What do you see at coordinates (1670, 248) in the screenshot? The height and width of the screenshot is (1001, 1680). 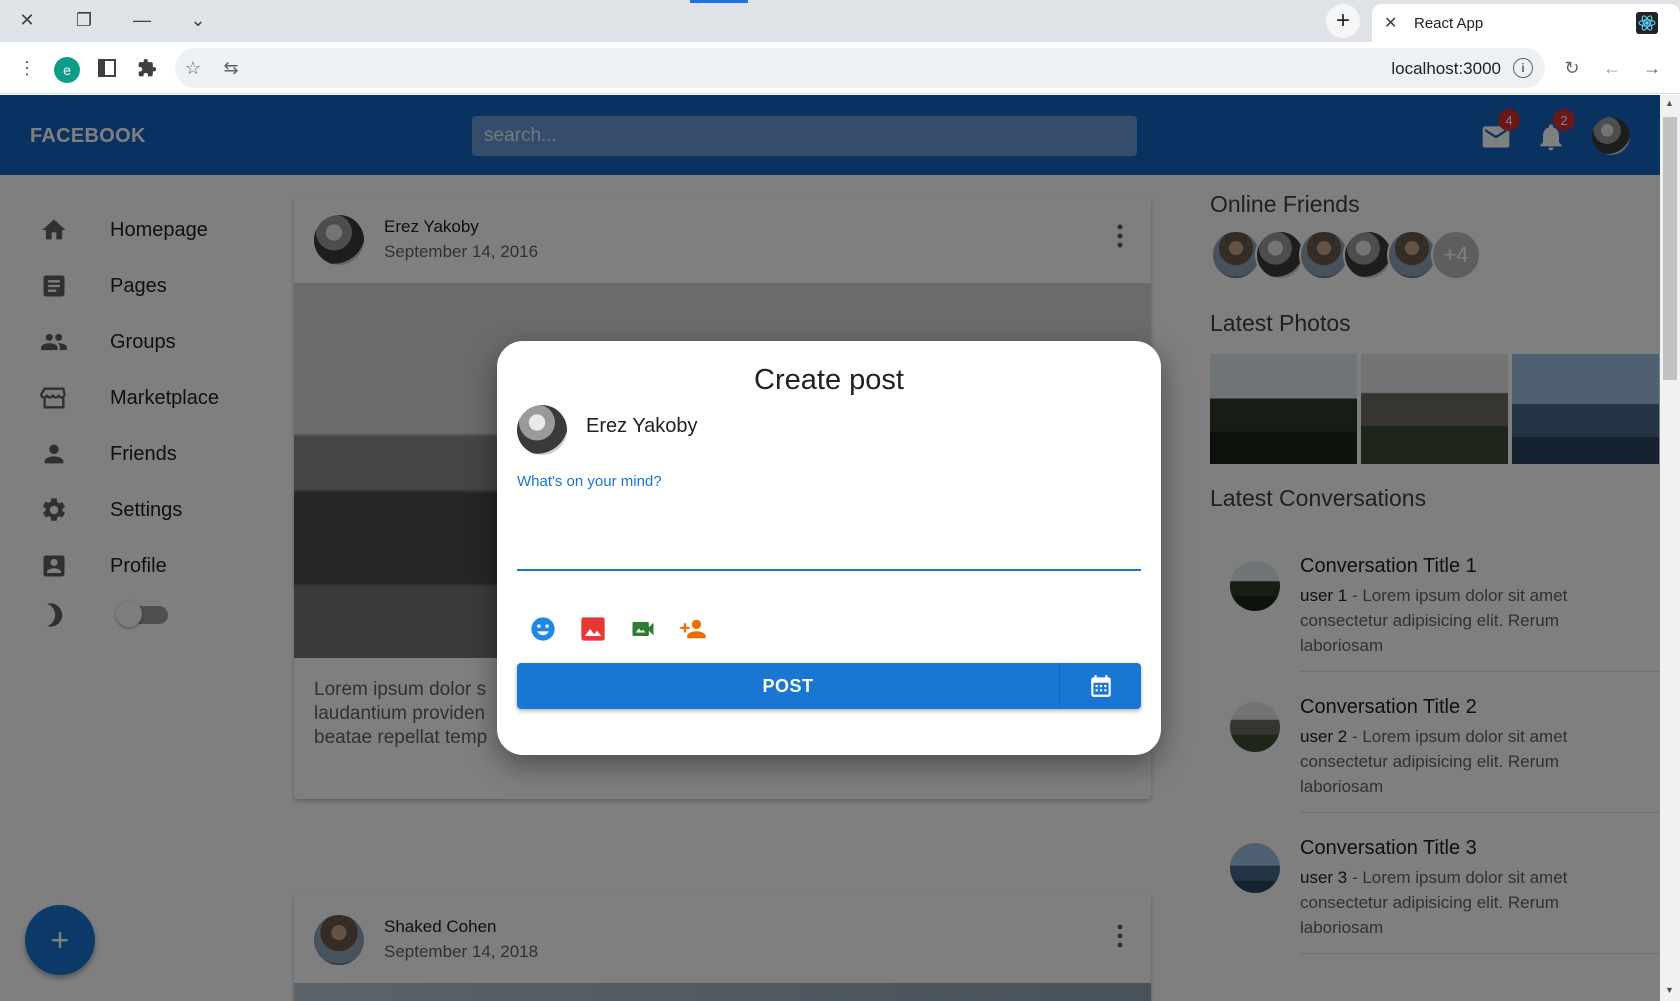 I see `scrollbar-thumb` at bounding box center [1670, 248].